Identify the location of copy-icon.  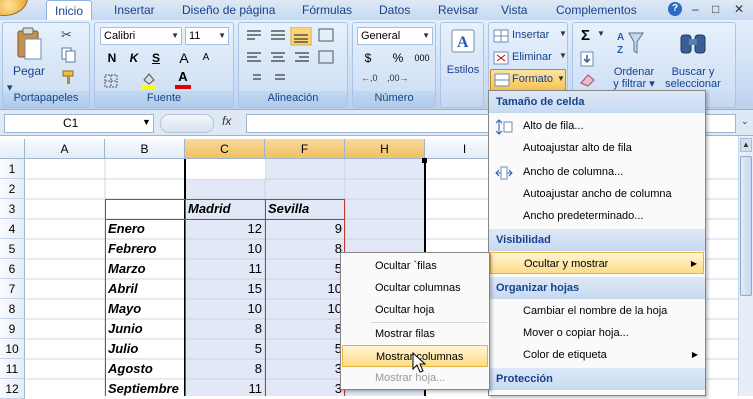
(69, 55).